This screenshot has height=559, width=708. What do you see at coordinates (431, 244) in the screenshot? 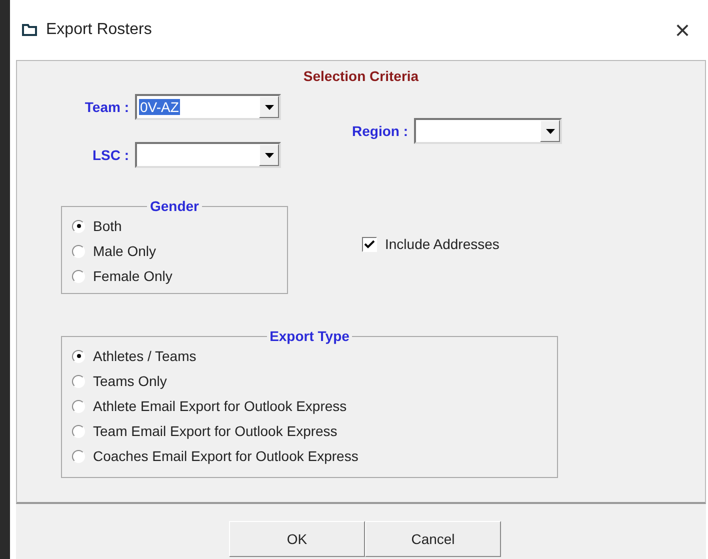
I see `include-addresses-checkbox: Include Addresses` at bounding box center [431, 244].